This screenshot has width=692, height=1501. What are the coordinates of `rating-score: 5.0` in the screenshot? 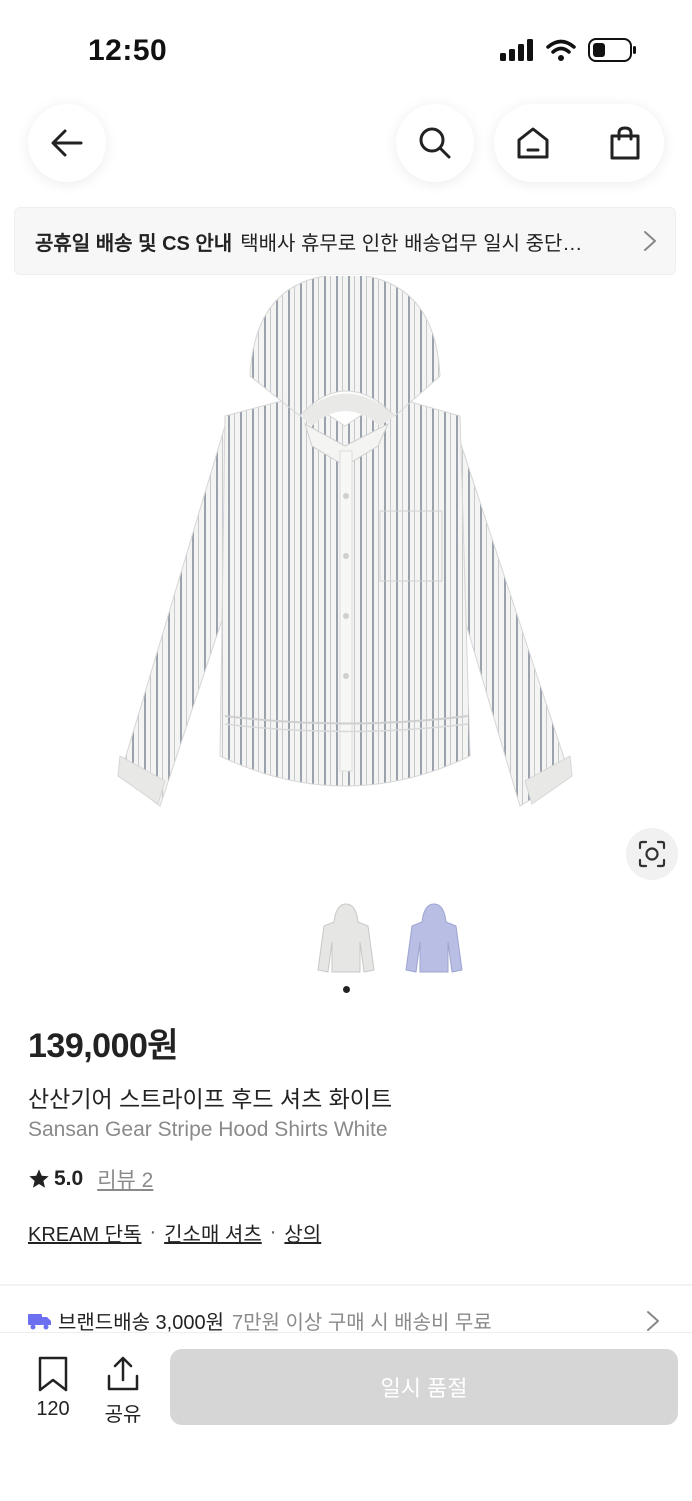 It's located at (69, 1178).